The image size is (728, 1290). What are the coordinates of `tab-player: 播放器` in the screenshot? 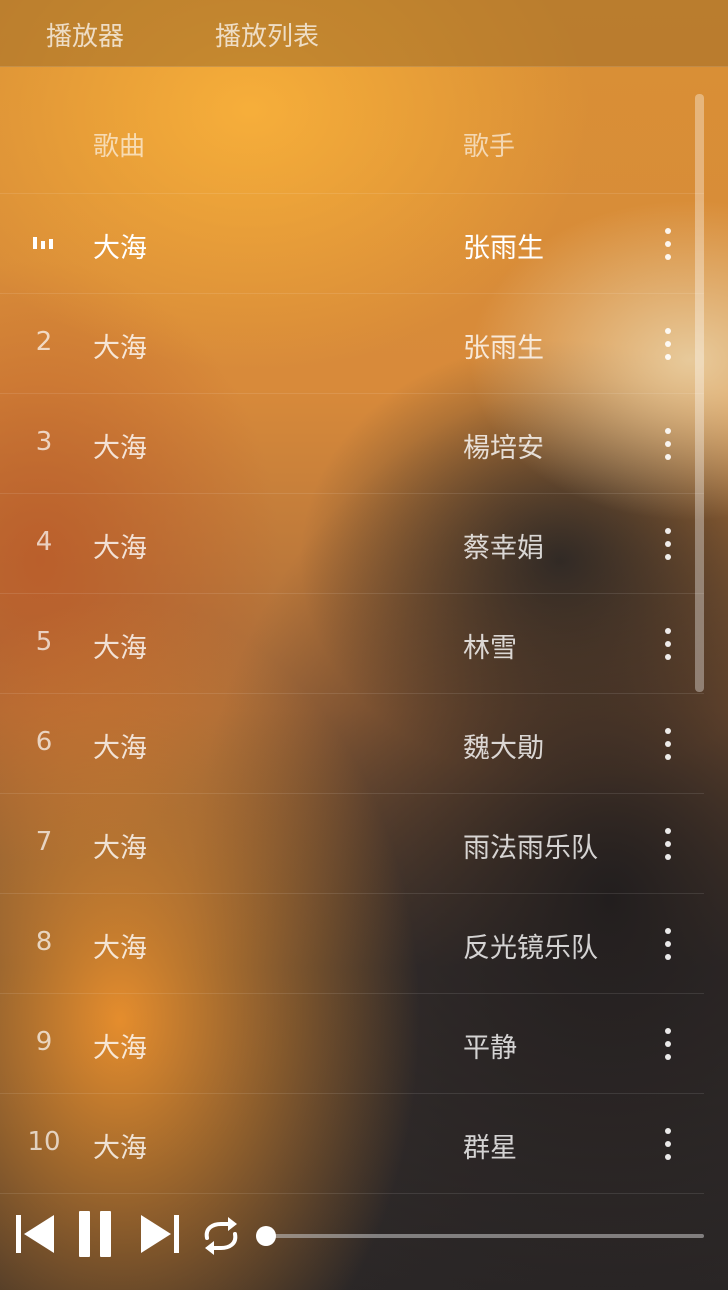 It's located at (85, 34).